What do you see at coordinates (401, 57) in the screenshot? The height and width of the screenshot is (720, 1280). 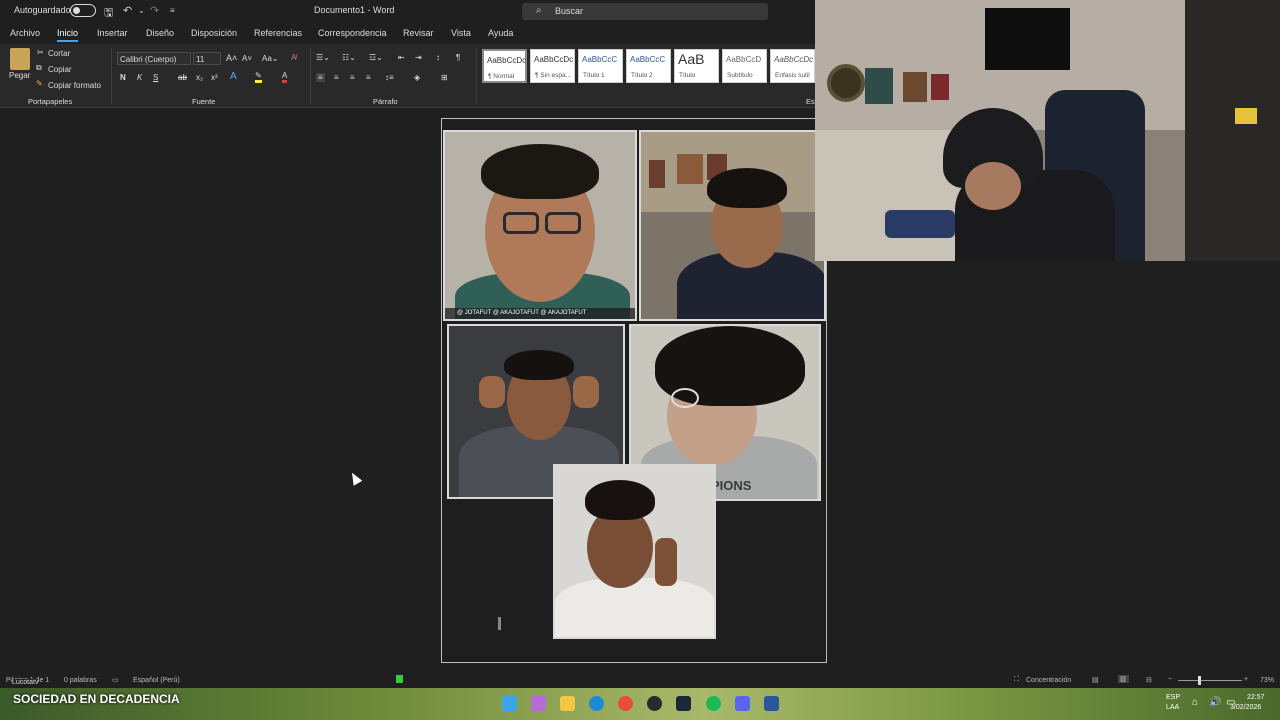 I see `decrease-indent-icon: ⇤` at bounding box center [401, 57].